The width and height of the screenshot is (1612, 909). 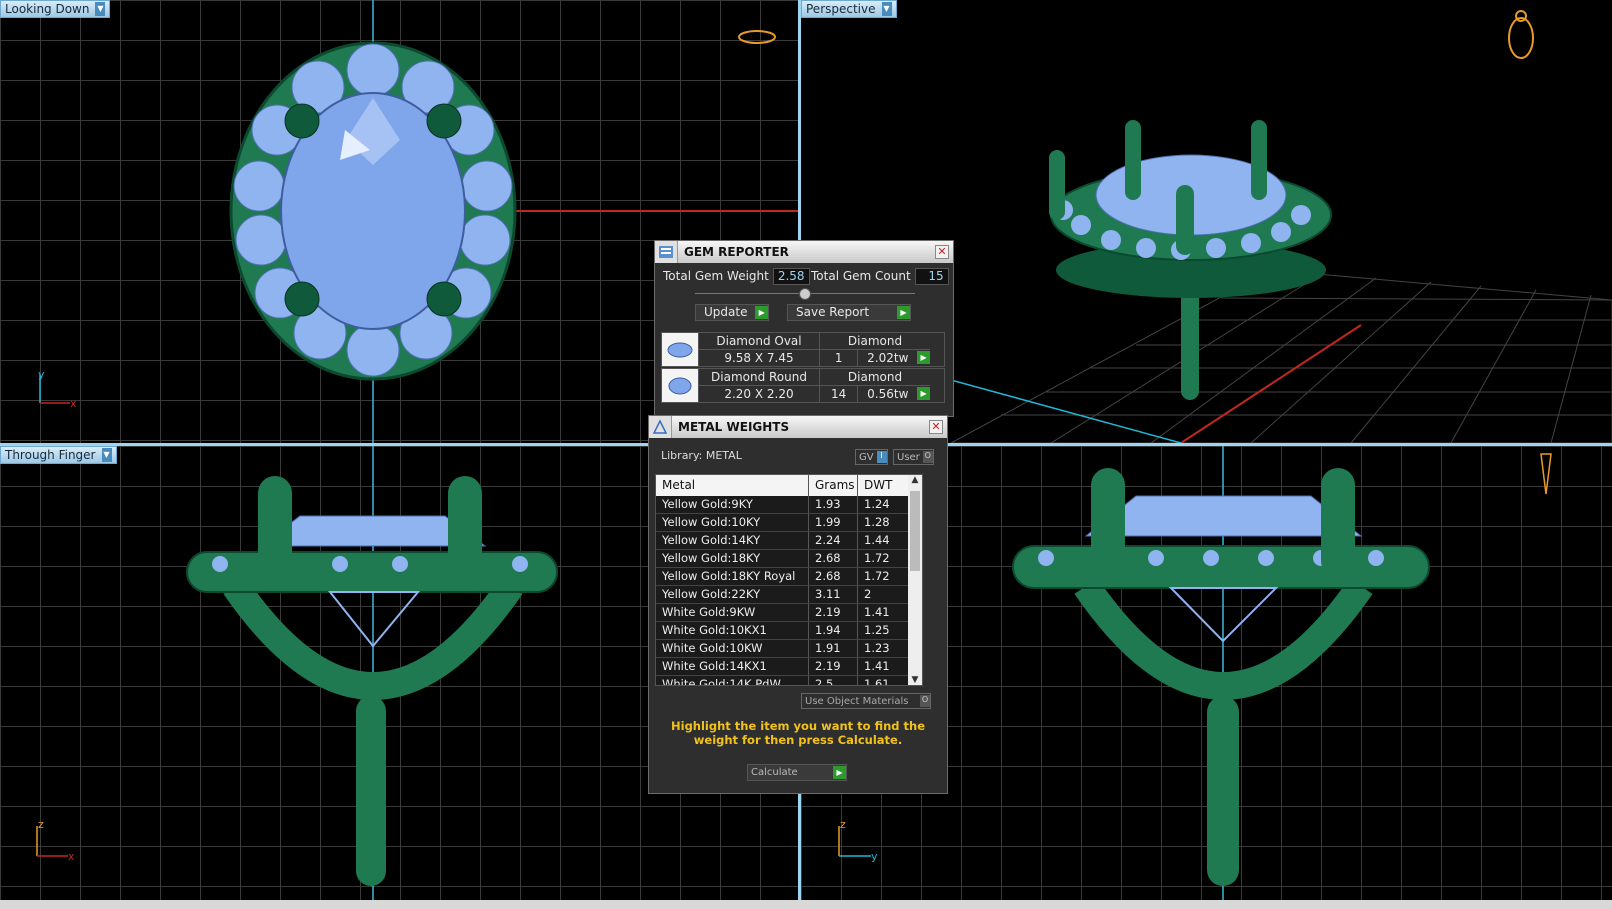 I want to click on update-button: Update ▶, so click(x=732, y=312).